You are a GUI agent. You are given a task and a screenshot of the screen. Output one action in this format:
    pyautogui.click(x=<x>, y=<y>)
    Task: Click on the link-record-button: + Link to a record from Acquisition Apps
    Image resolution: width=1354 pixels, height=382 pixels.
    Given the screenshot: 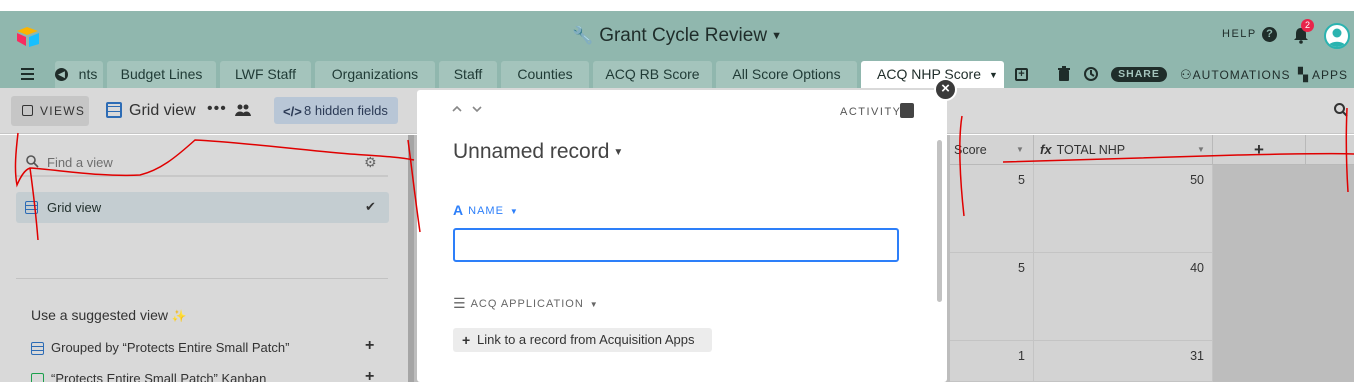 What is the action you would take?
    pyautogui.click(x=582, y=340)
    